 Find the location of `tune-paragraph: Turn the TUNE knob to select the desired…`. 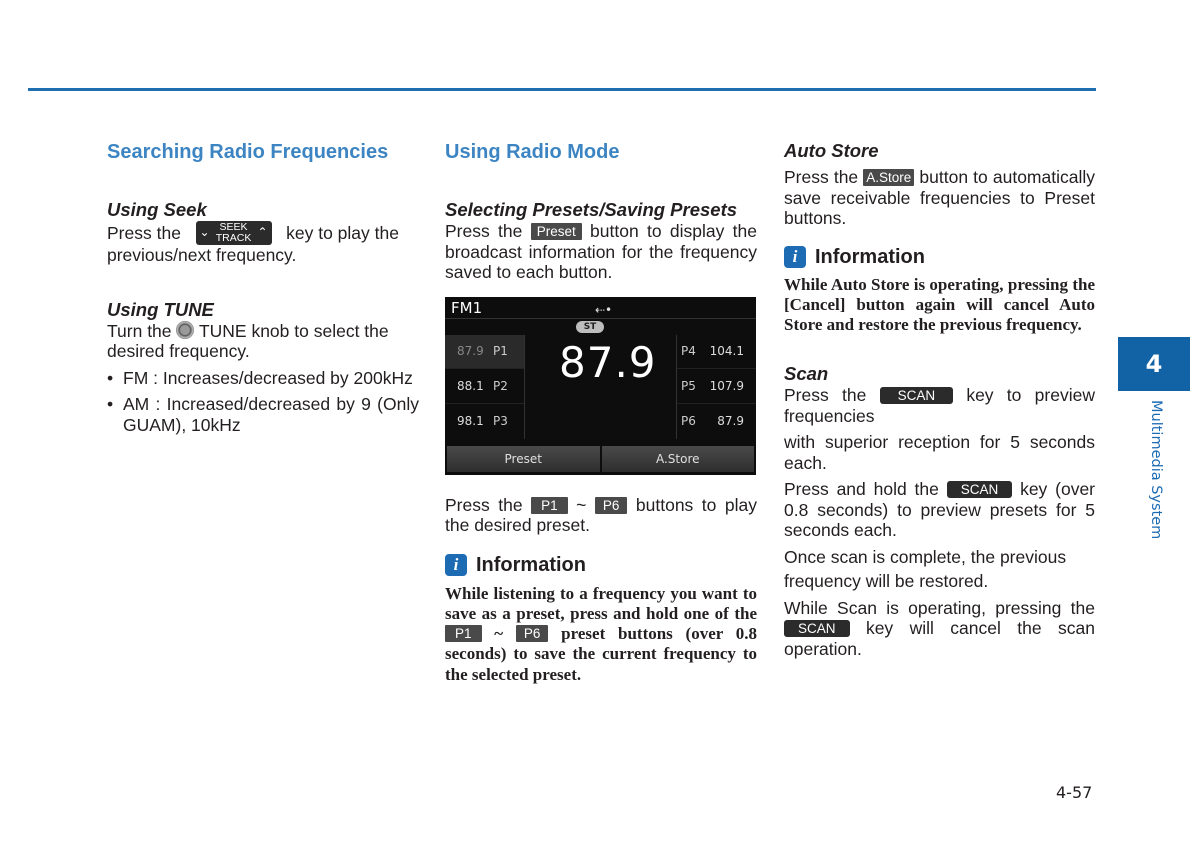

tune-paragraph: Turn the TUNE knob to select the desired… is located at coordinates (263, 341).